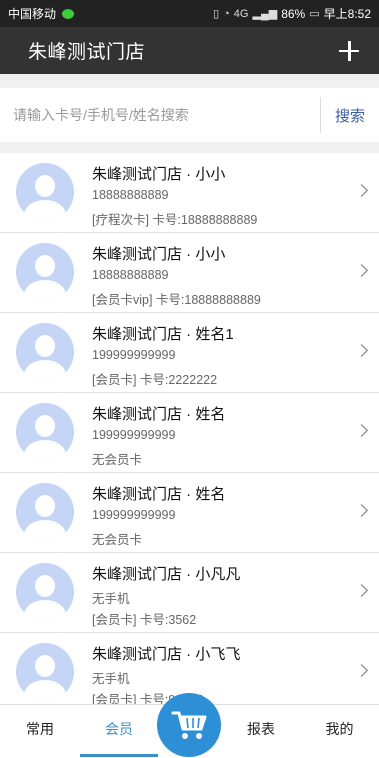 Image resolution: width=379 pixels, height=758 pixels. Describe the element at coordinates (40, 731) in the screenshot. I see `tab-common: 常用` at that location.